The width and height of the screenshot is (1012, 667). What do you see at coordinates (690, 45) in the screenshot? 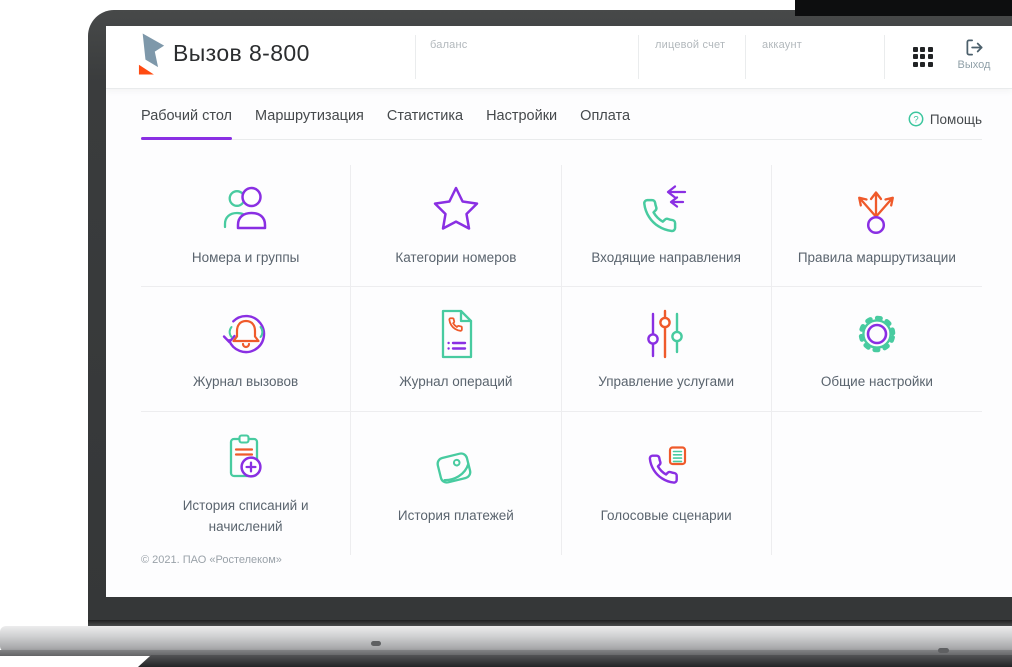
I see `account-number-label: лицевой счет` at bounding box center [690, 45].